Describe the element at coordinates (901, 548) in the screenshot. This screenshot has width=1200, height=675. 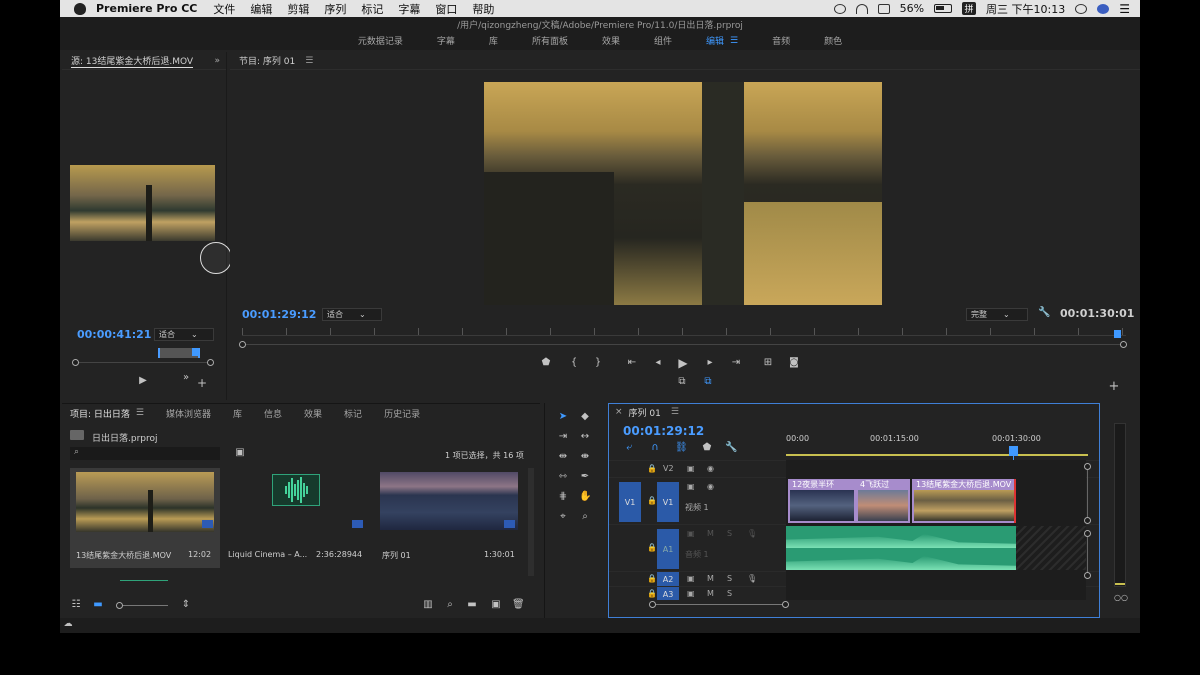
I see `audio-clip-a1` at that location.